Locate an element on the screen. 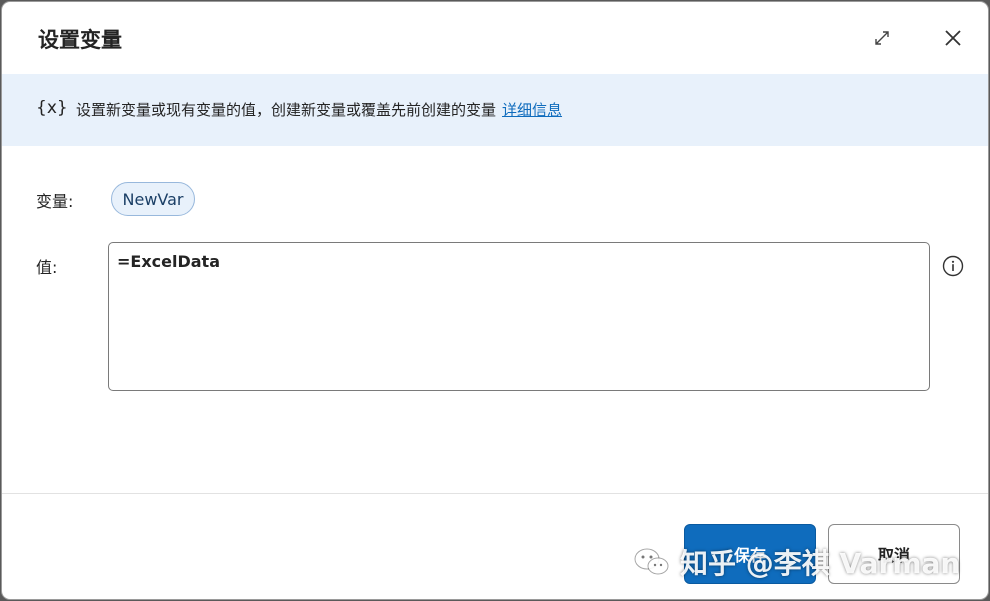  value-help-button is located at coordinates (953, 266).